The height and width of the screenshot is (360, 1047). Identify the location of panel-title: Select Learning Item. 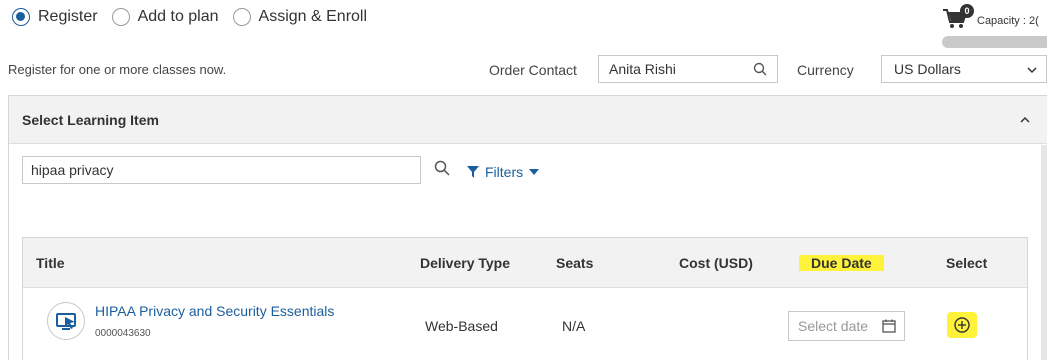
(90, 120).